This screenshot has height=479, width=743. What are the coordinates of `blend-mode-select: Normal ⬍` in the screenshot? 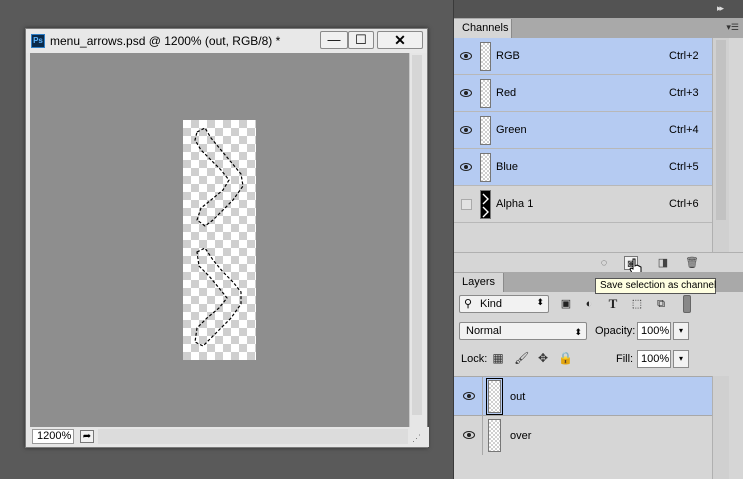 It's located at (523, 331).